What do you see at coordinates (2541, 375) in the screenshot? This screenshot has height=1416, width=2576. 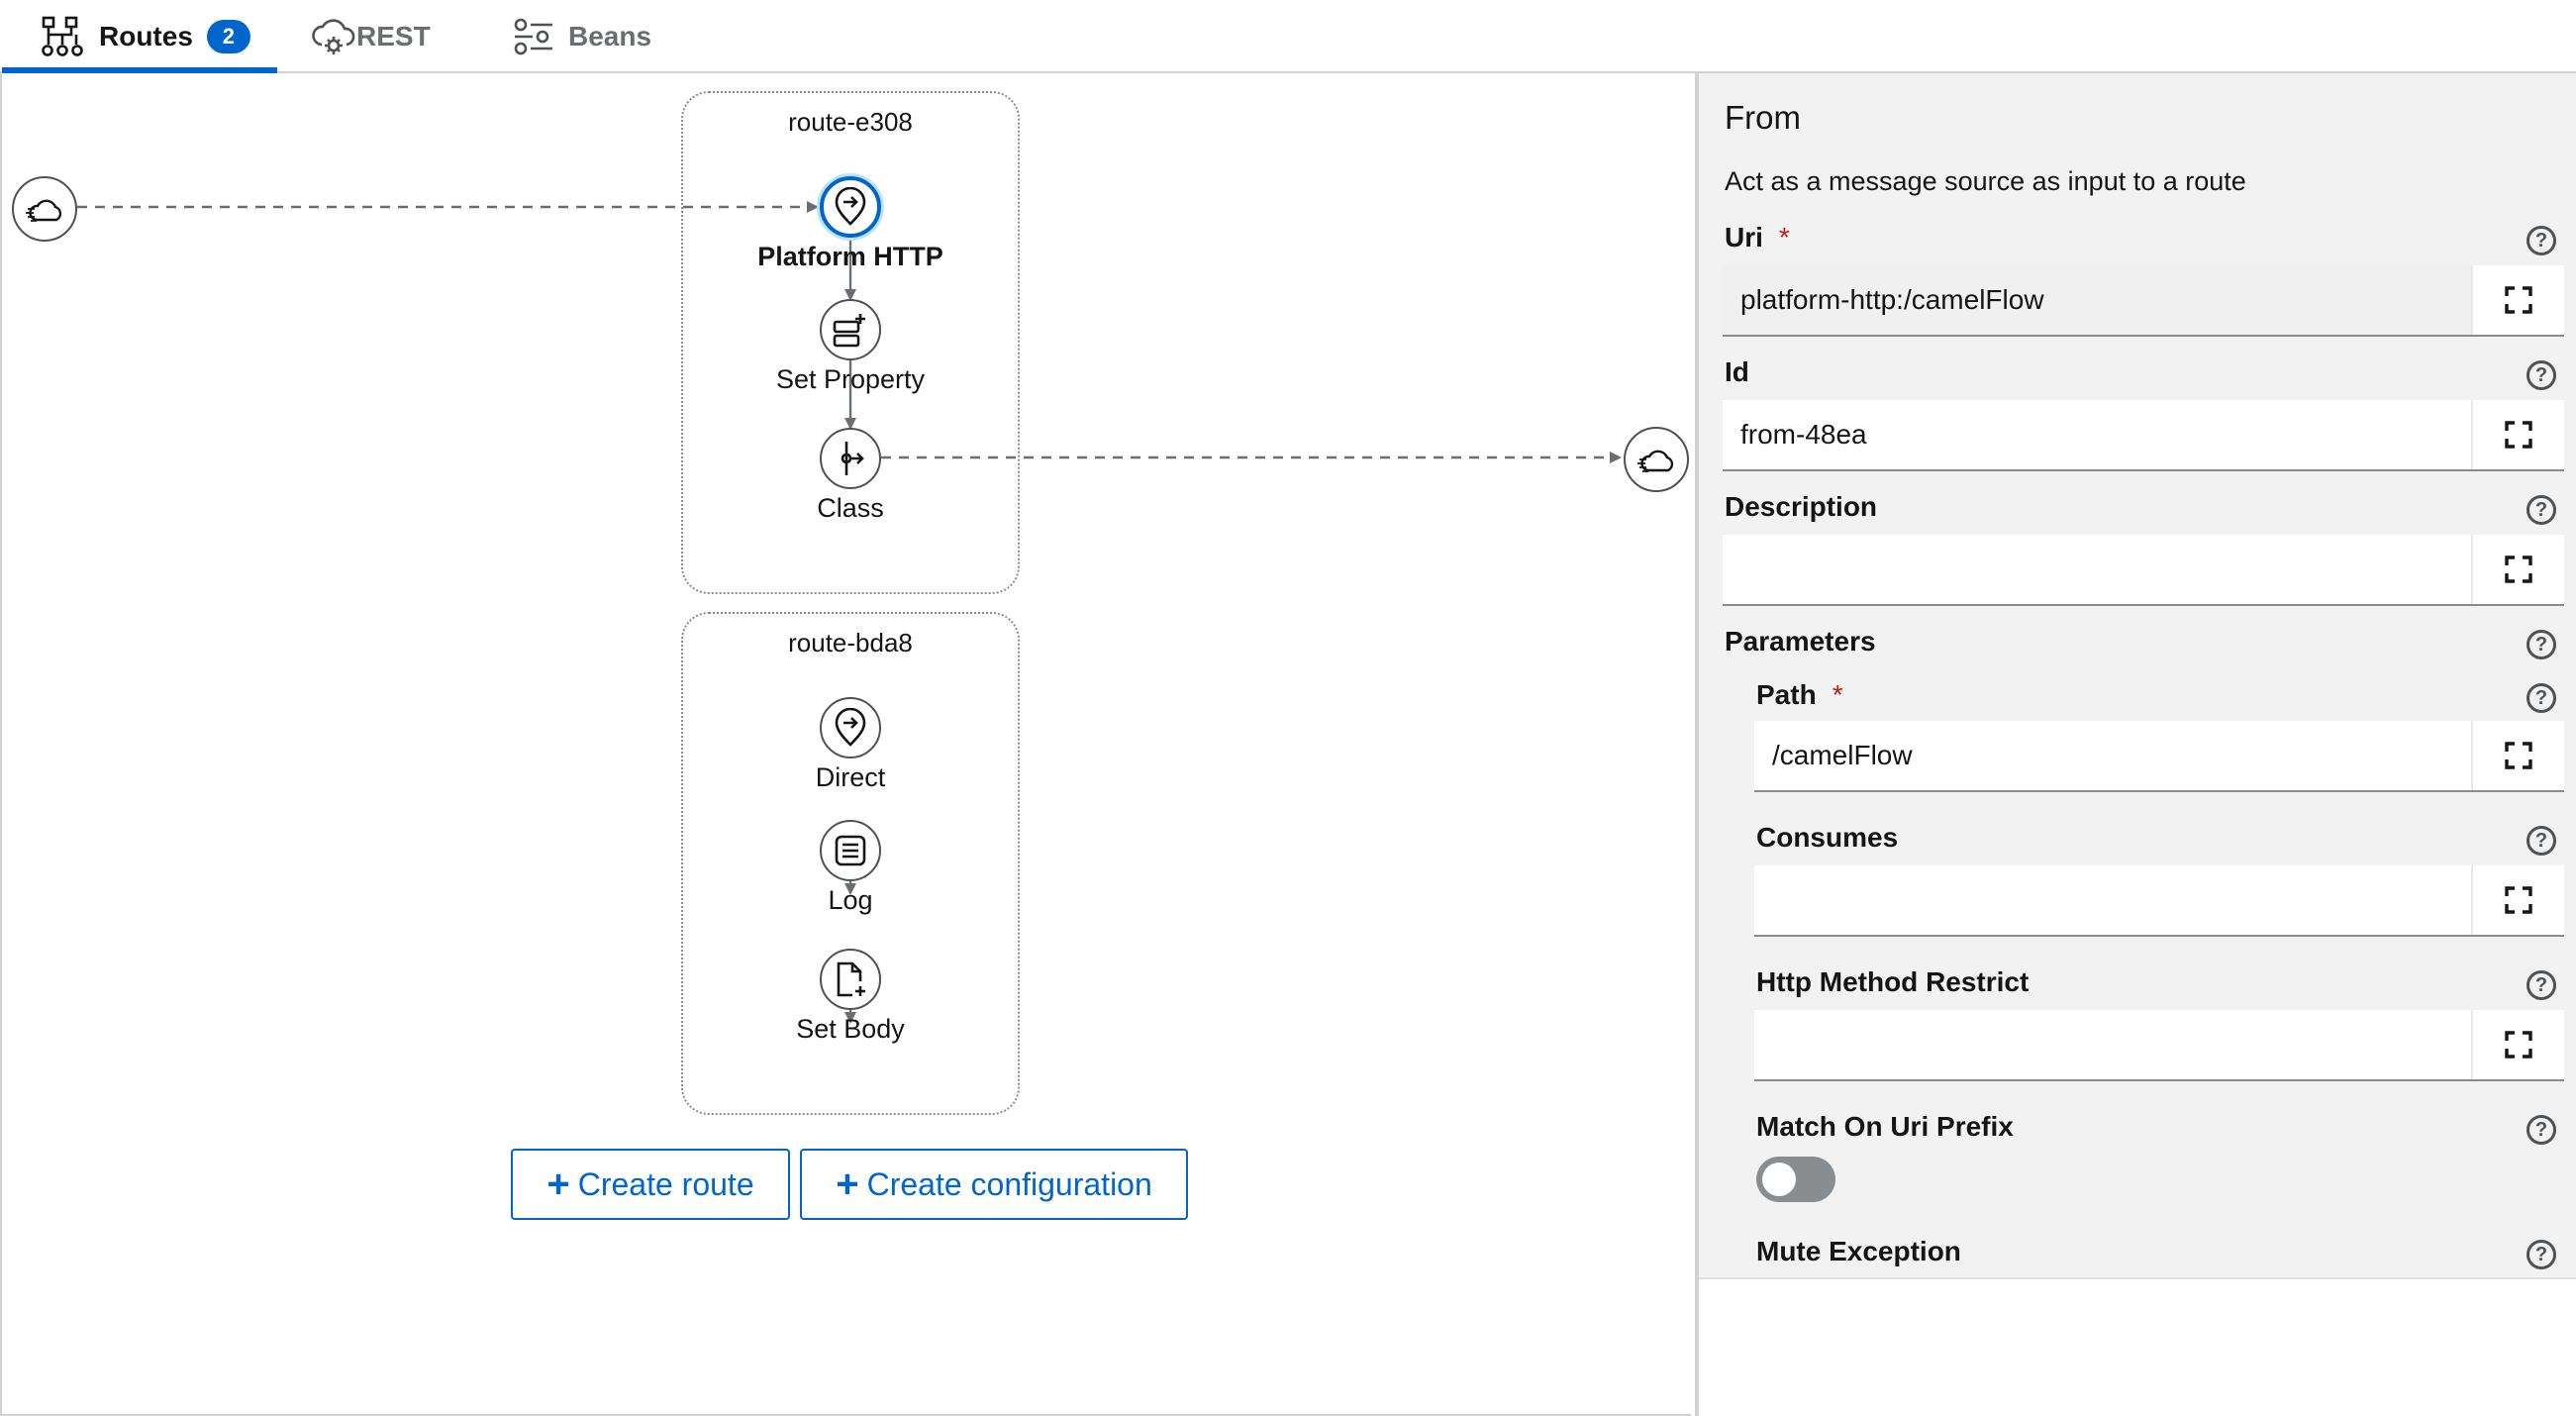 I see `id-help-icon: ?` at bounding box center [2541, 375].